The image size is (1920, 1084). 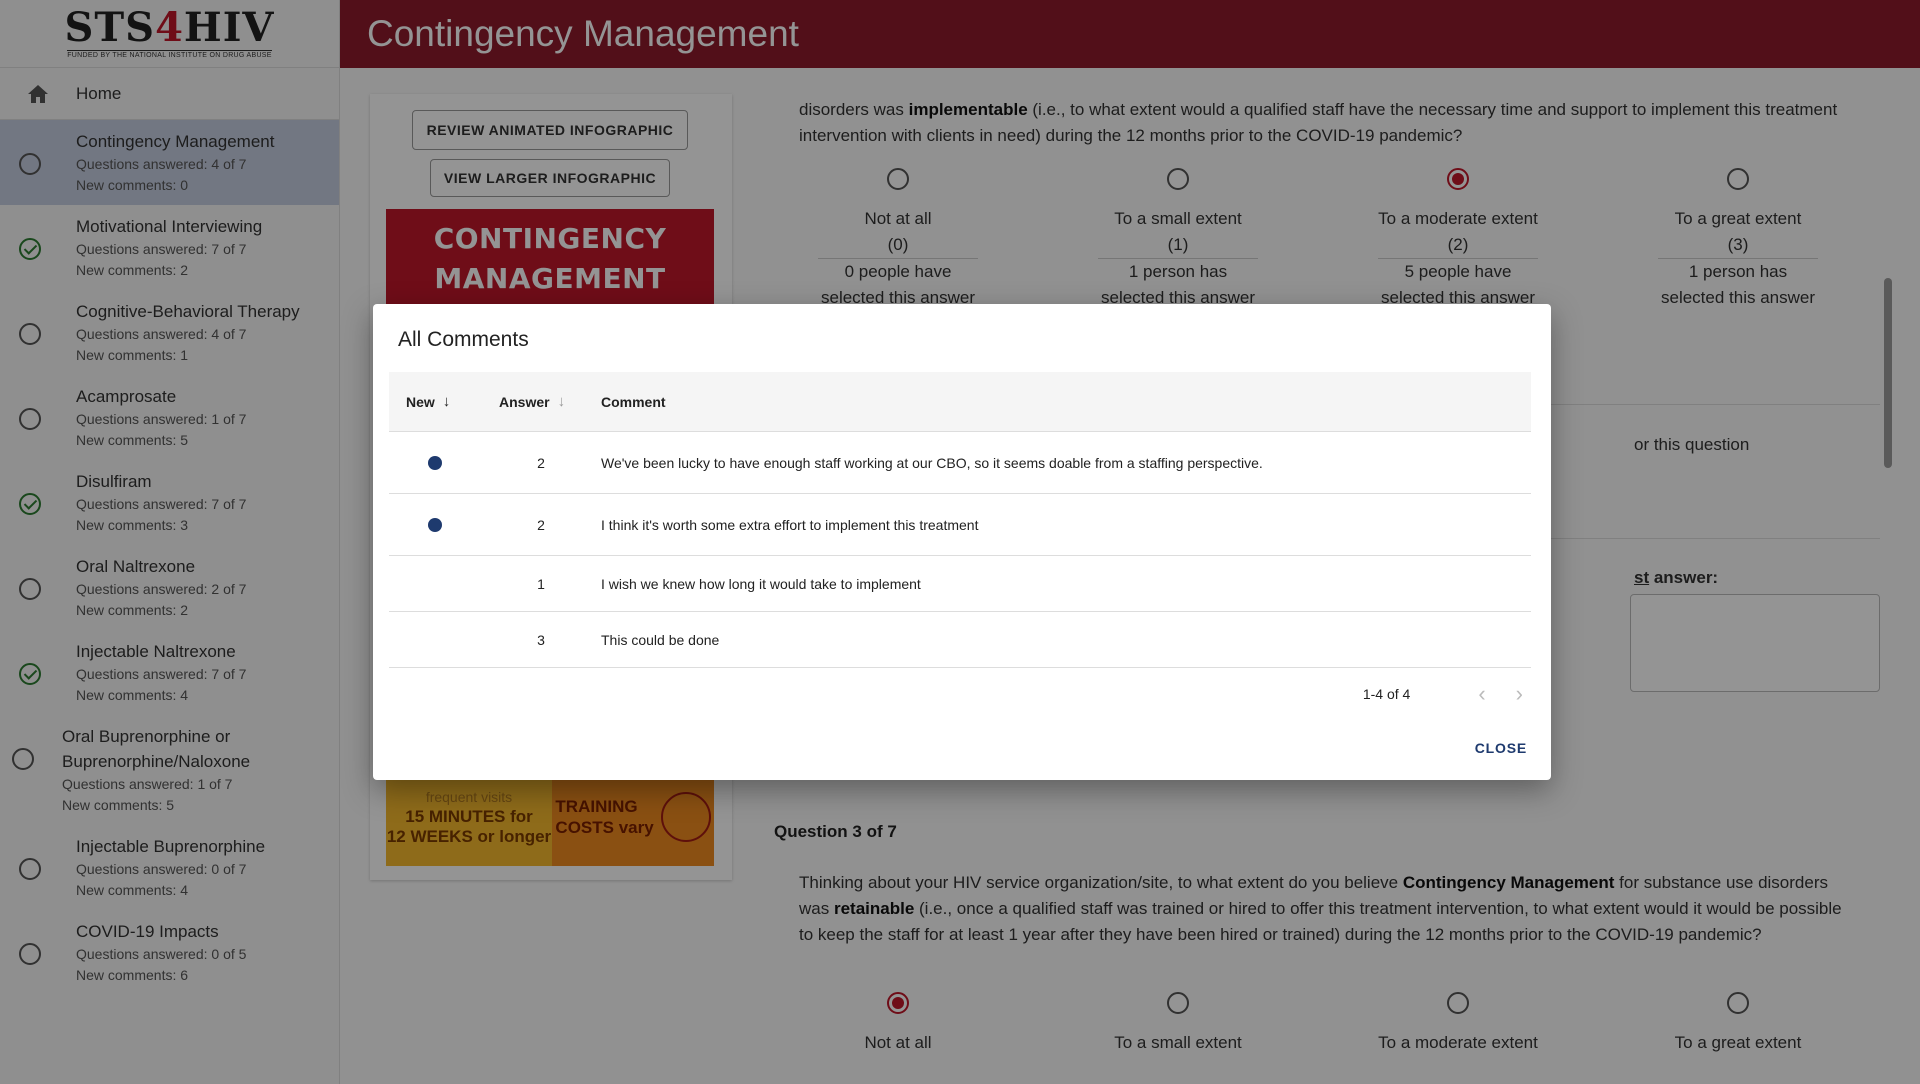 I want to click on column-header-answer: Answer ↓, so click(x=541, y=401).